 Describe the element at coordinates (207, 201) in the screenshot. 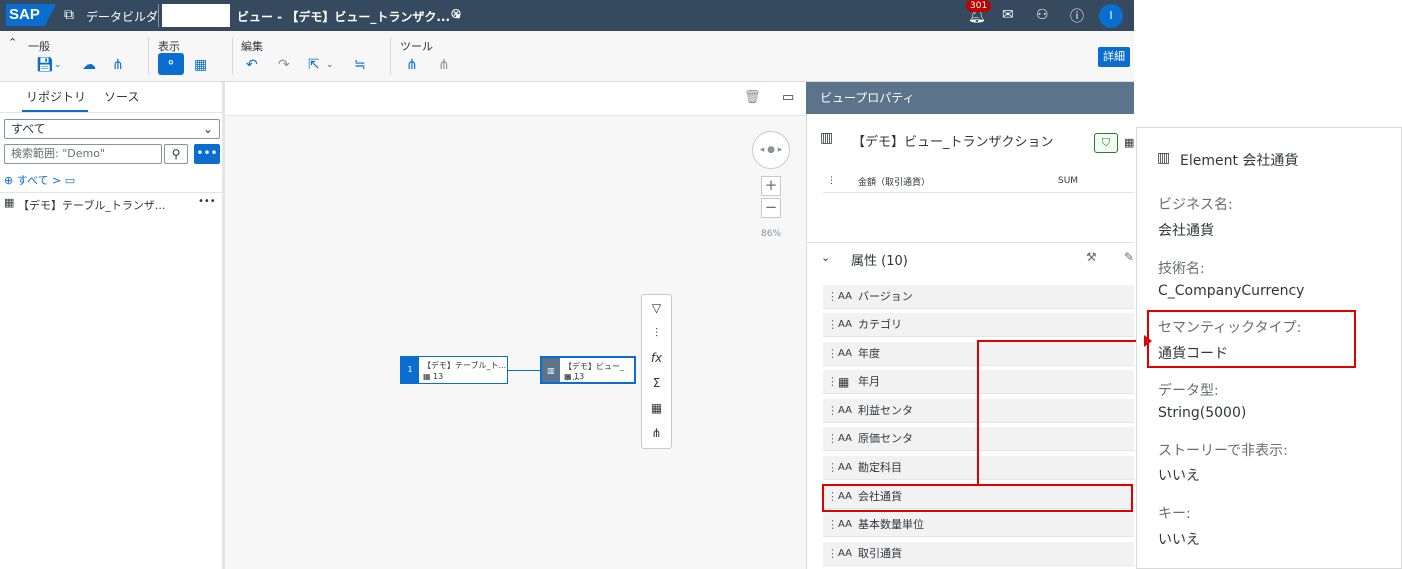

I see `more-icon: •••` at that location.